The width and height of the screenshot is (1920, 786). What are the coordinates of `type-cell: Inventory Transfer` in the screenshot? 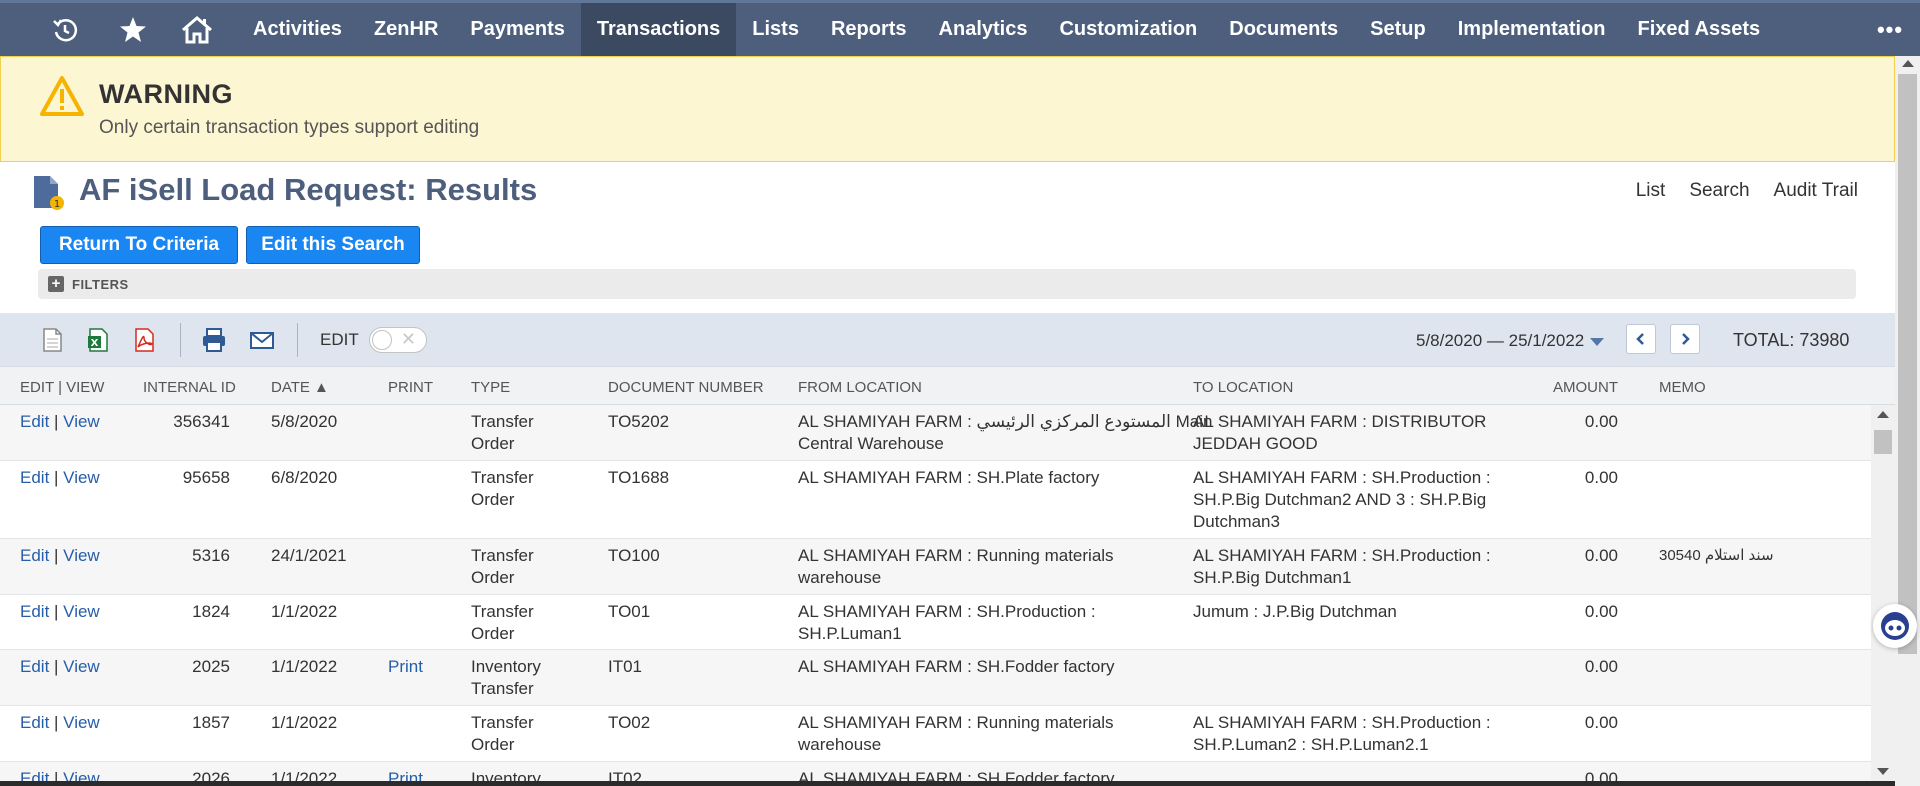 It's located at (506, 678).